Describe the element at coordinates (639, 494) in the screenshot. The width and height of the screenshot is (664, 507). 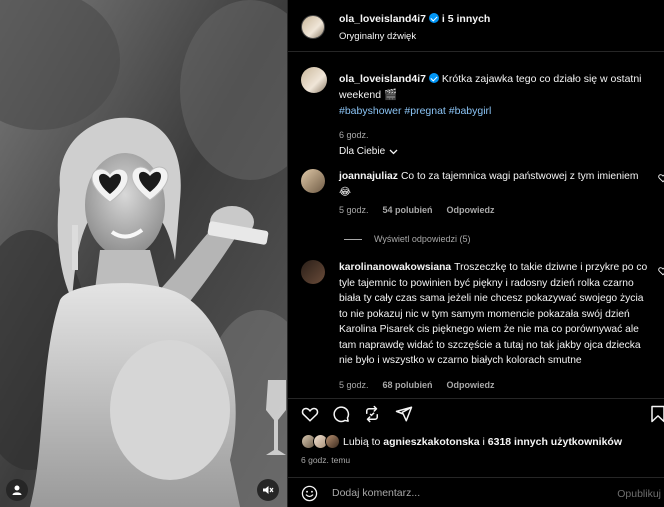
I see `publish-button: Opublikuj` at that location.